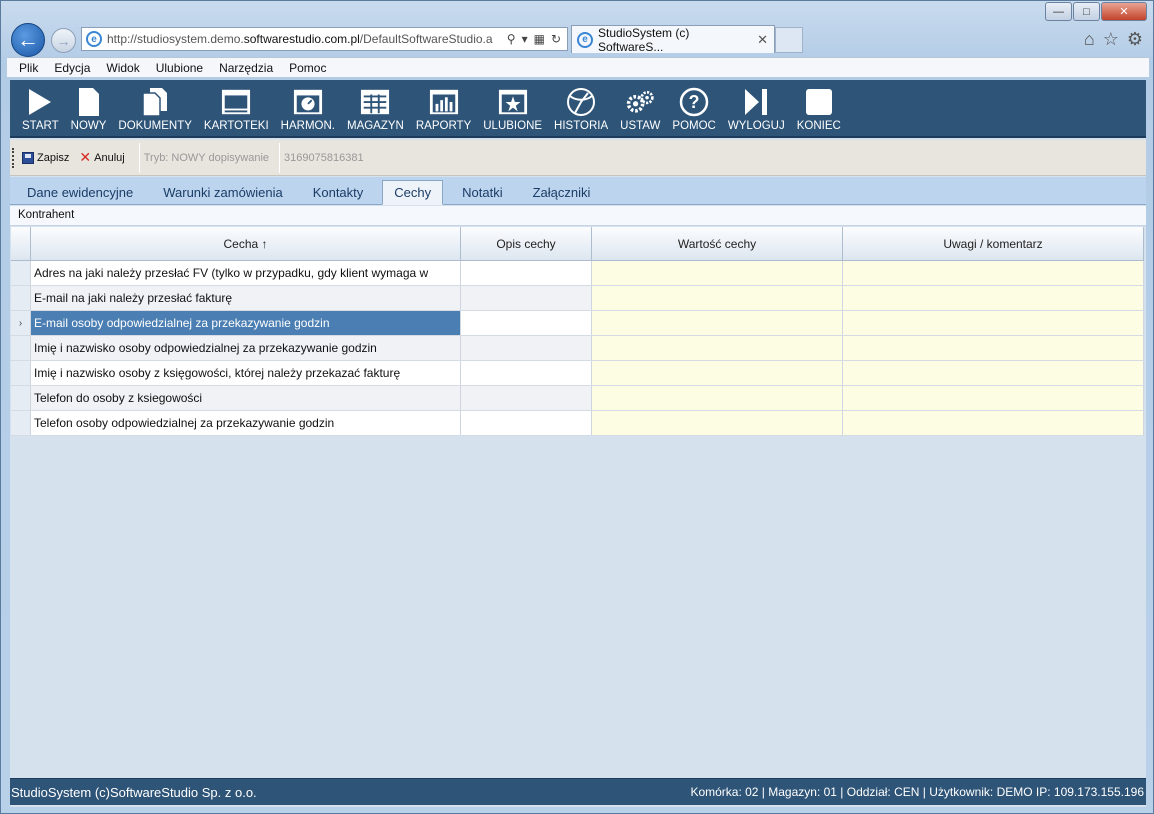 This screenshot has width=1154, height=814. Describe the element at coordinates (80, 192) in the screenshot. I see `tab-dane-ewidencyjne: Dane ewidencyjne` at that location.